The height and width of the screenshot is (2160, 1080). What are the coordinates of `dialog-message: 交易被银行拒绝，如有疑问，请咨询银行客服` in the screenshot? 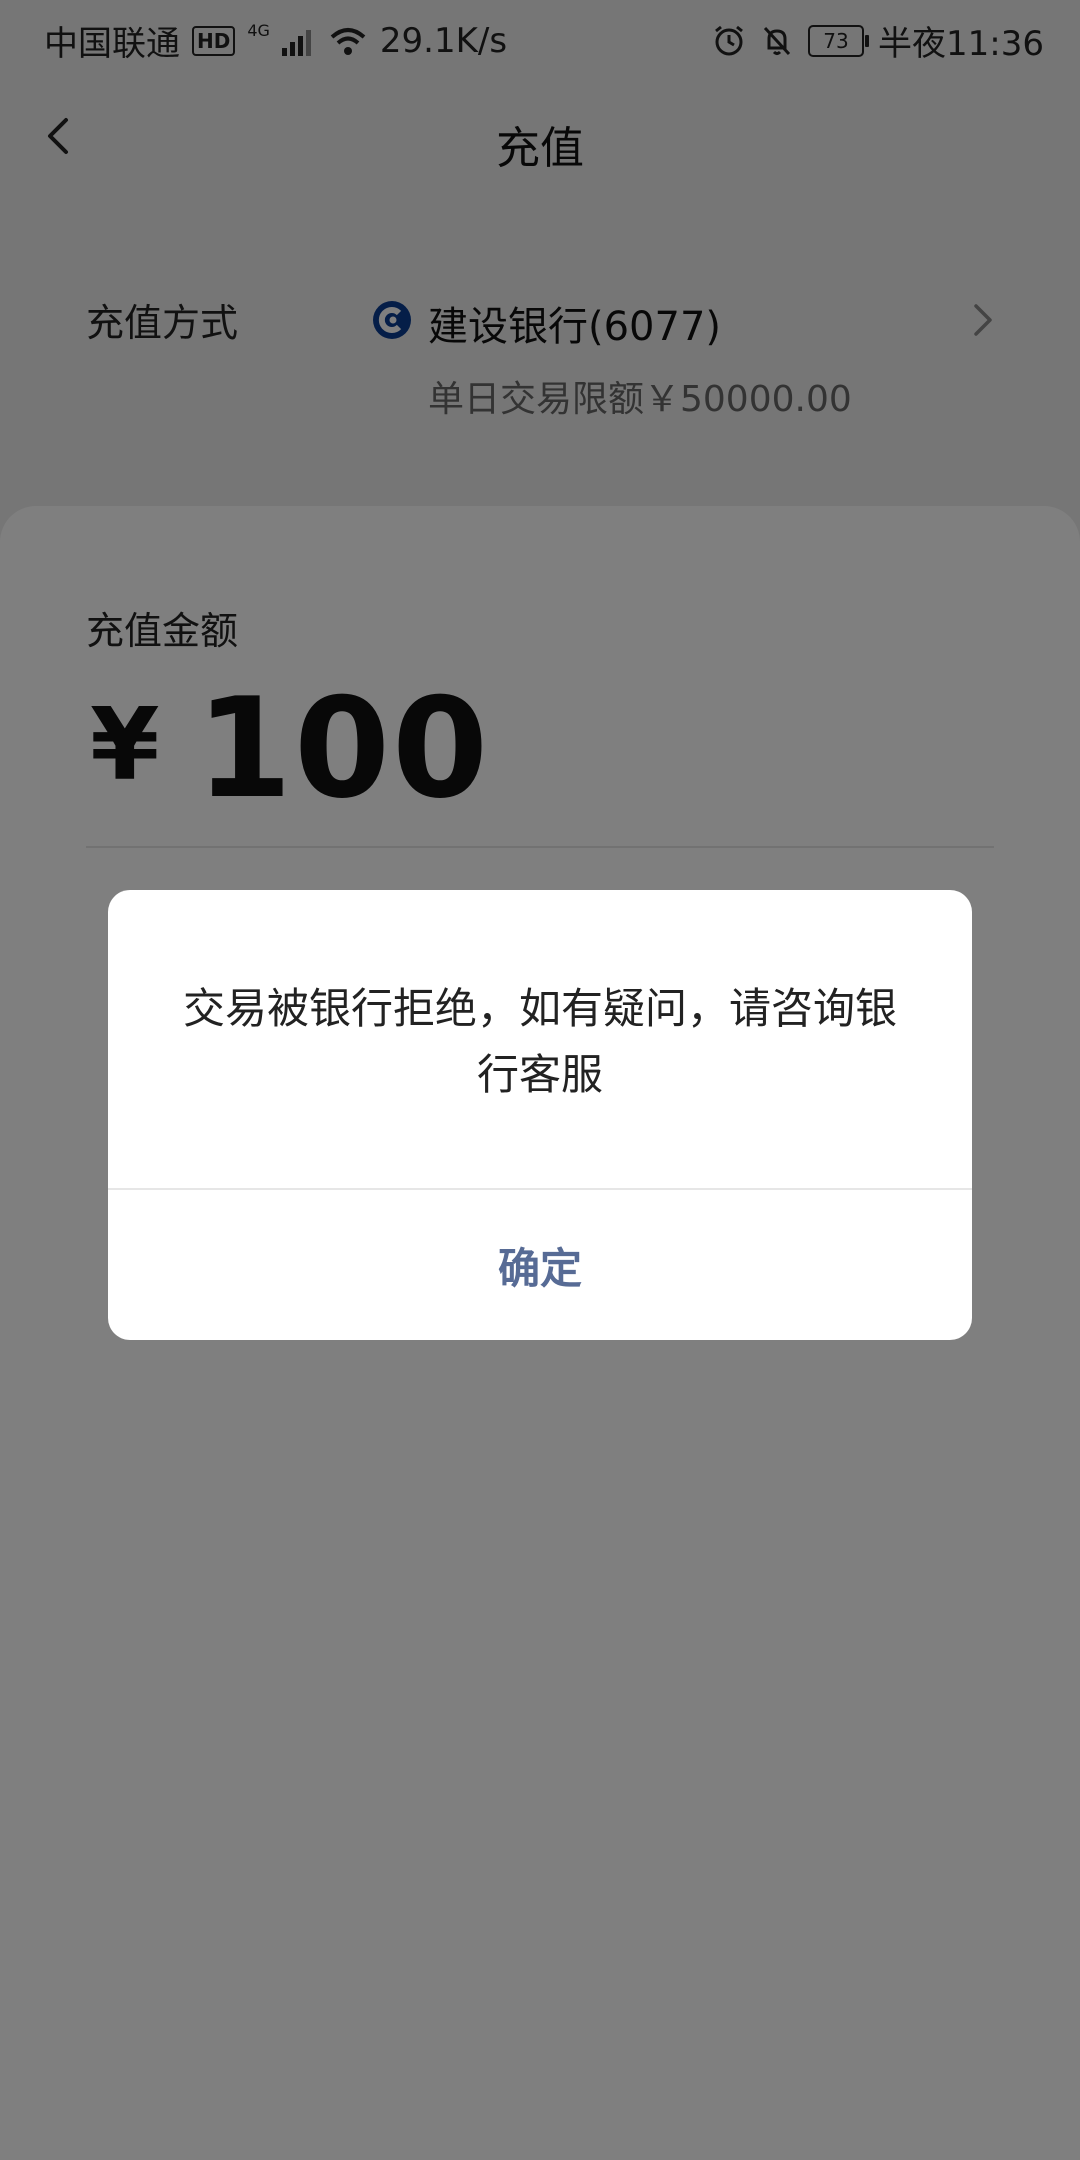 It's located at (539, 1041).